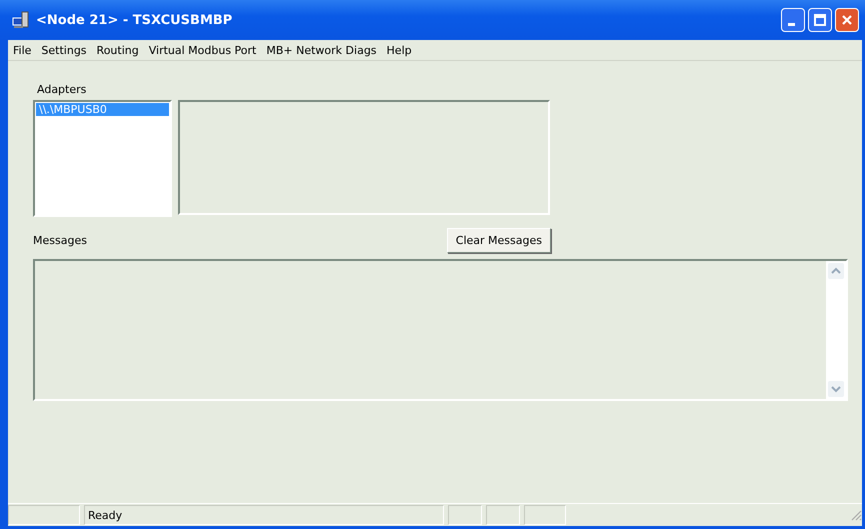 Image resolution: width=865 pixels, height=529 pixels. I want to click on close-icon, so click(847, 20).